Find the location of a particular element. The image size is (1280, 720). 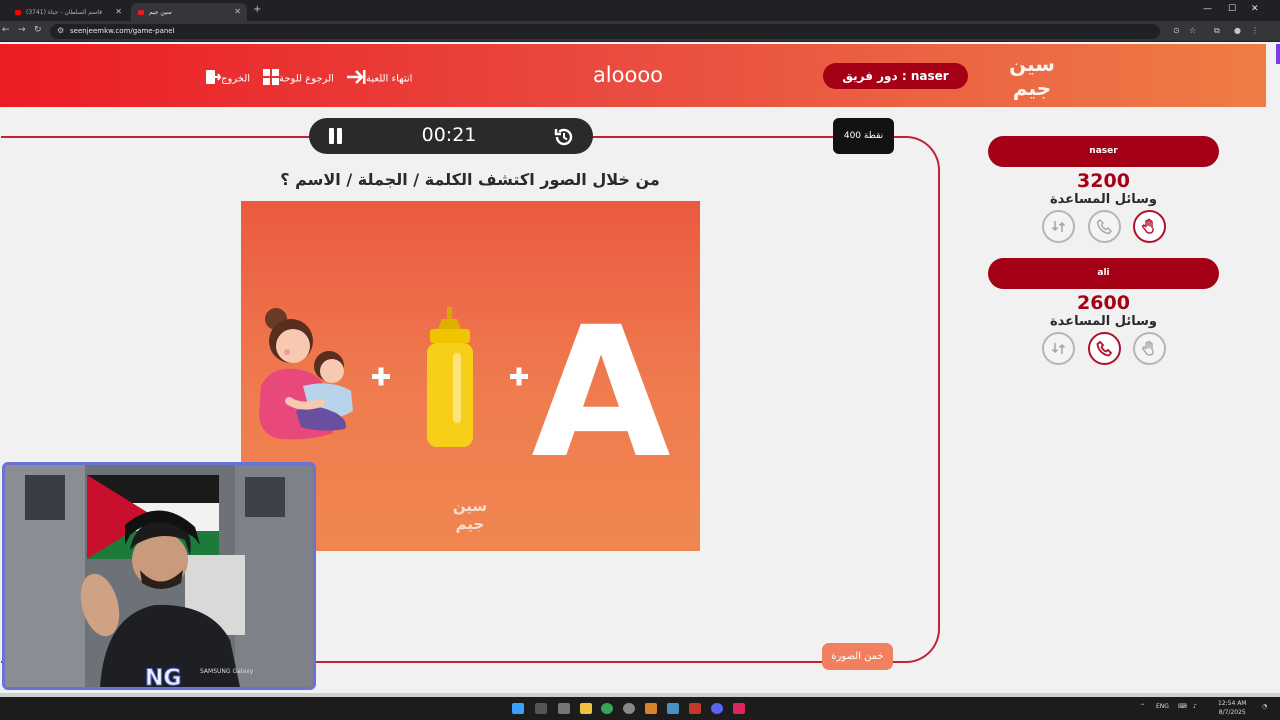

tab-title: (3741) قاسم السلطان - حياة is located at coordinates (64, 12).